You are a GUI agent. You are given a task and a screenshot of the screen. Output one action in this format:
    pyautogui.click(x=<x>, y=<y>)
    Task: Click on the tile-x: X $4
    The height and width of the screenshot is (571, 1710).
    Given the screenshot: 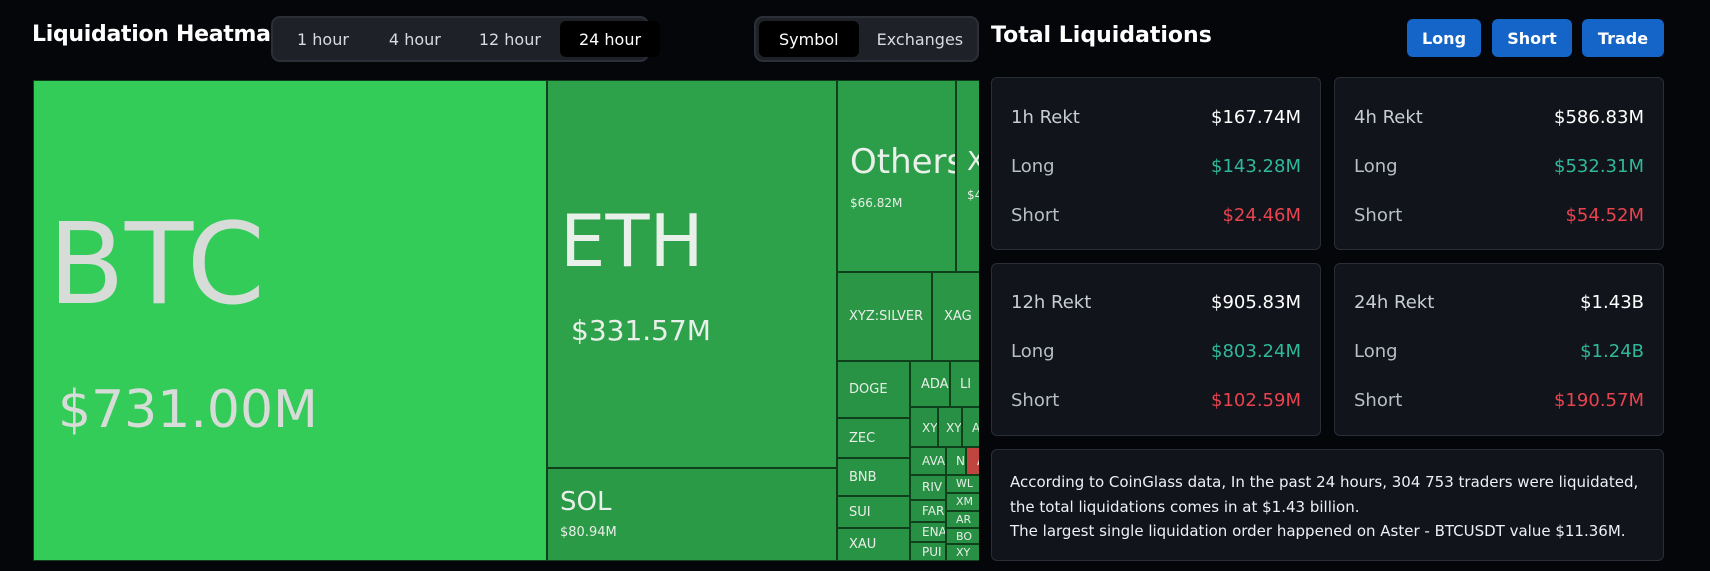 What is the action you would take?
    pyautogui.click(x=967, y=176)
    